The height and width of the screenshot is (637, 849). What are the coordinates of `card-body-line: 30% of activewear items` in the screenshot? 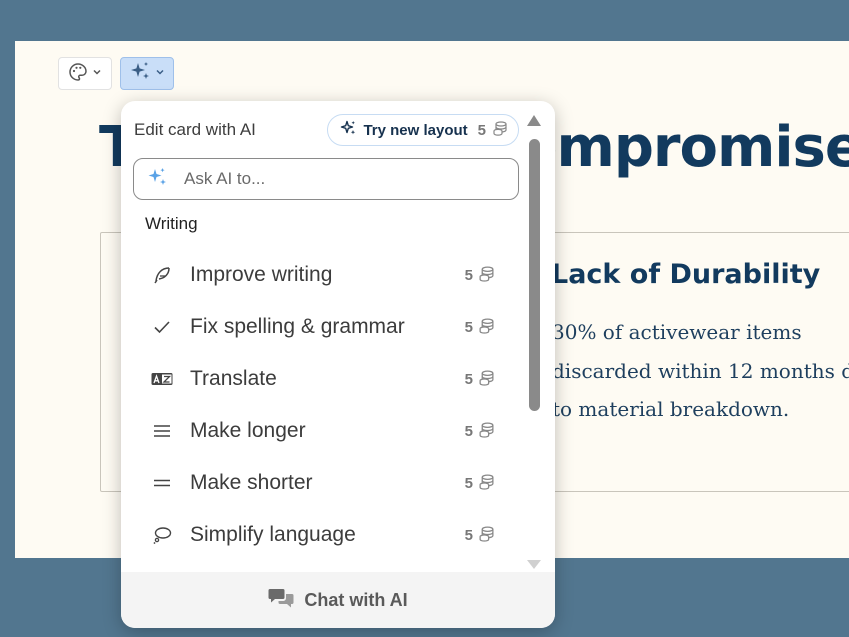 It's located at (677, 332).